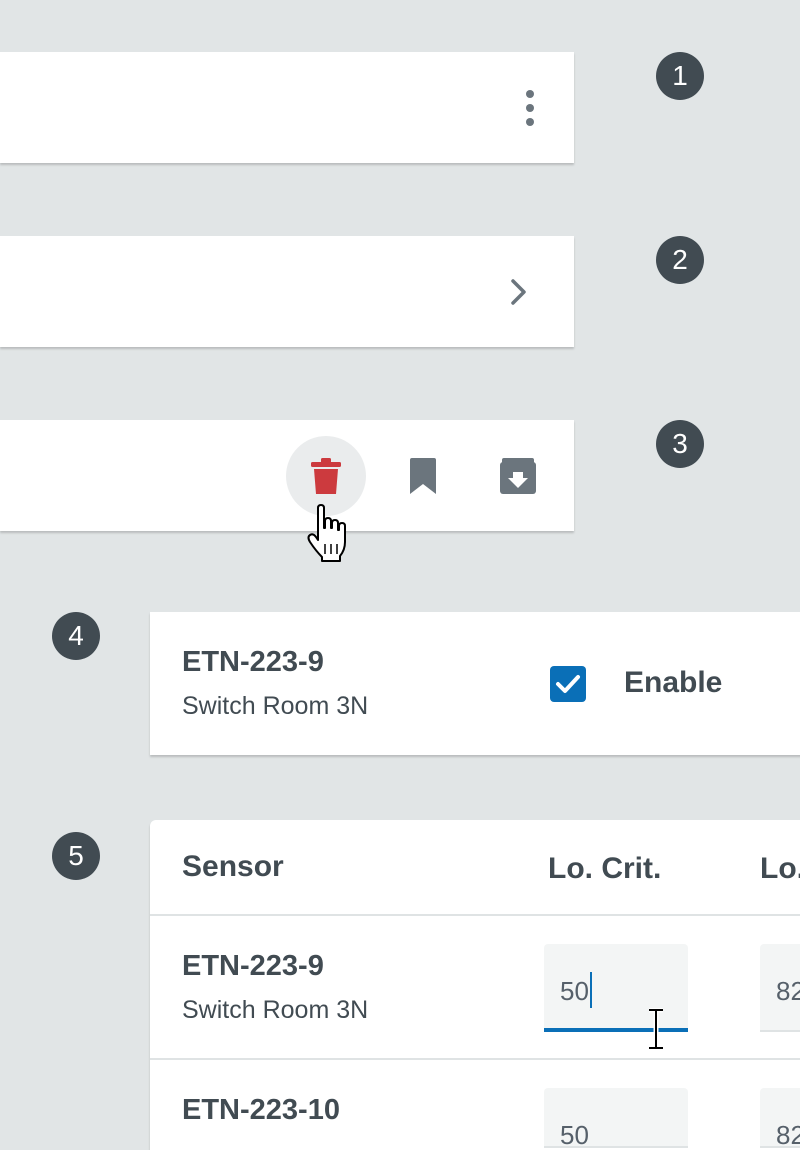 This screenshot has height=1150, width=800. Describe the element at coordinates (253, 966) in the screenshot. I see `sensor-row-title: ETN-223-9` at that location.